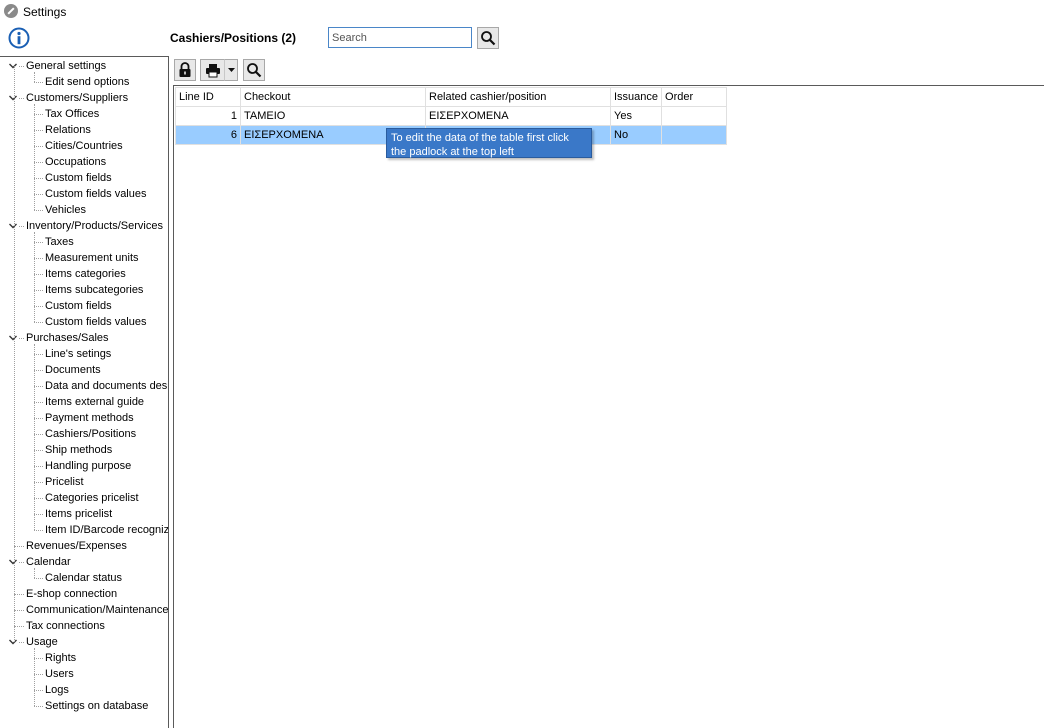 The height and width of the screenshot is (728, 1044). I want to click on printer-icon, so click(212, 70).